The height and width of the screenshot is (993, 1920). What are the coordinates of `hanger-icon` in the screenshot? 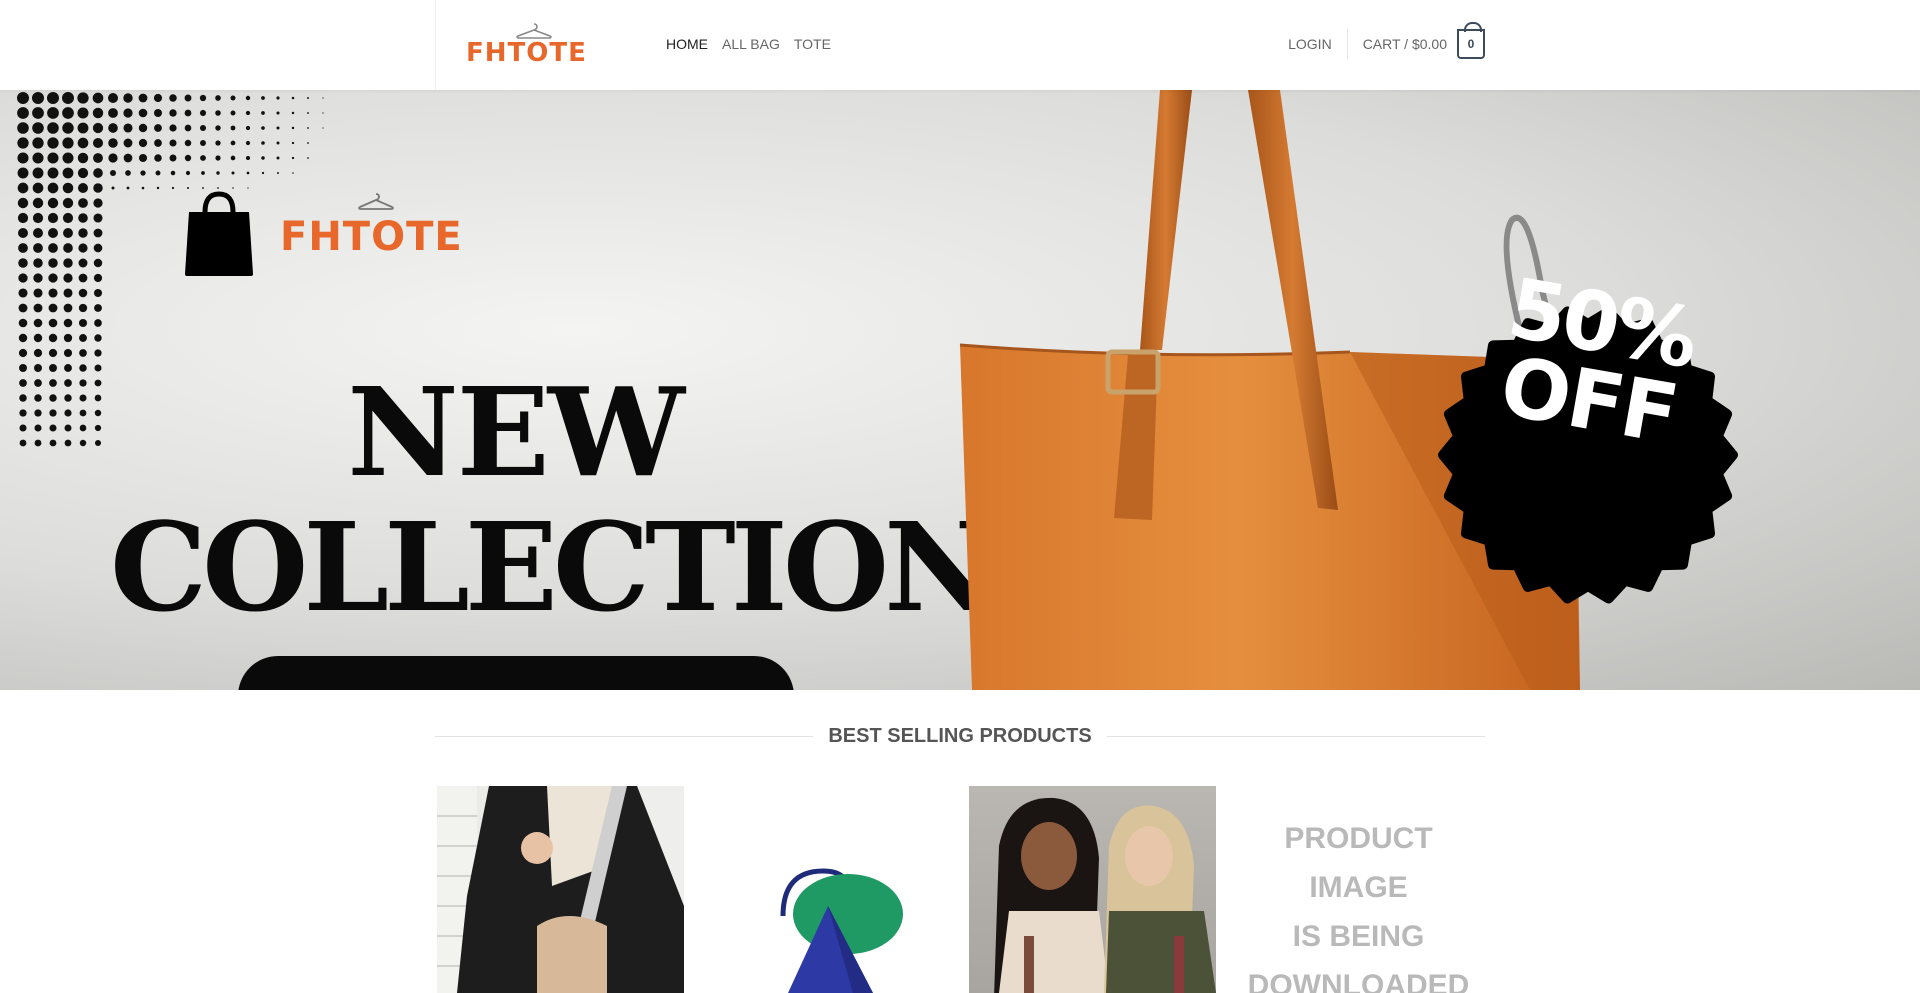 It's located at (376, 201).